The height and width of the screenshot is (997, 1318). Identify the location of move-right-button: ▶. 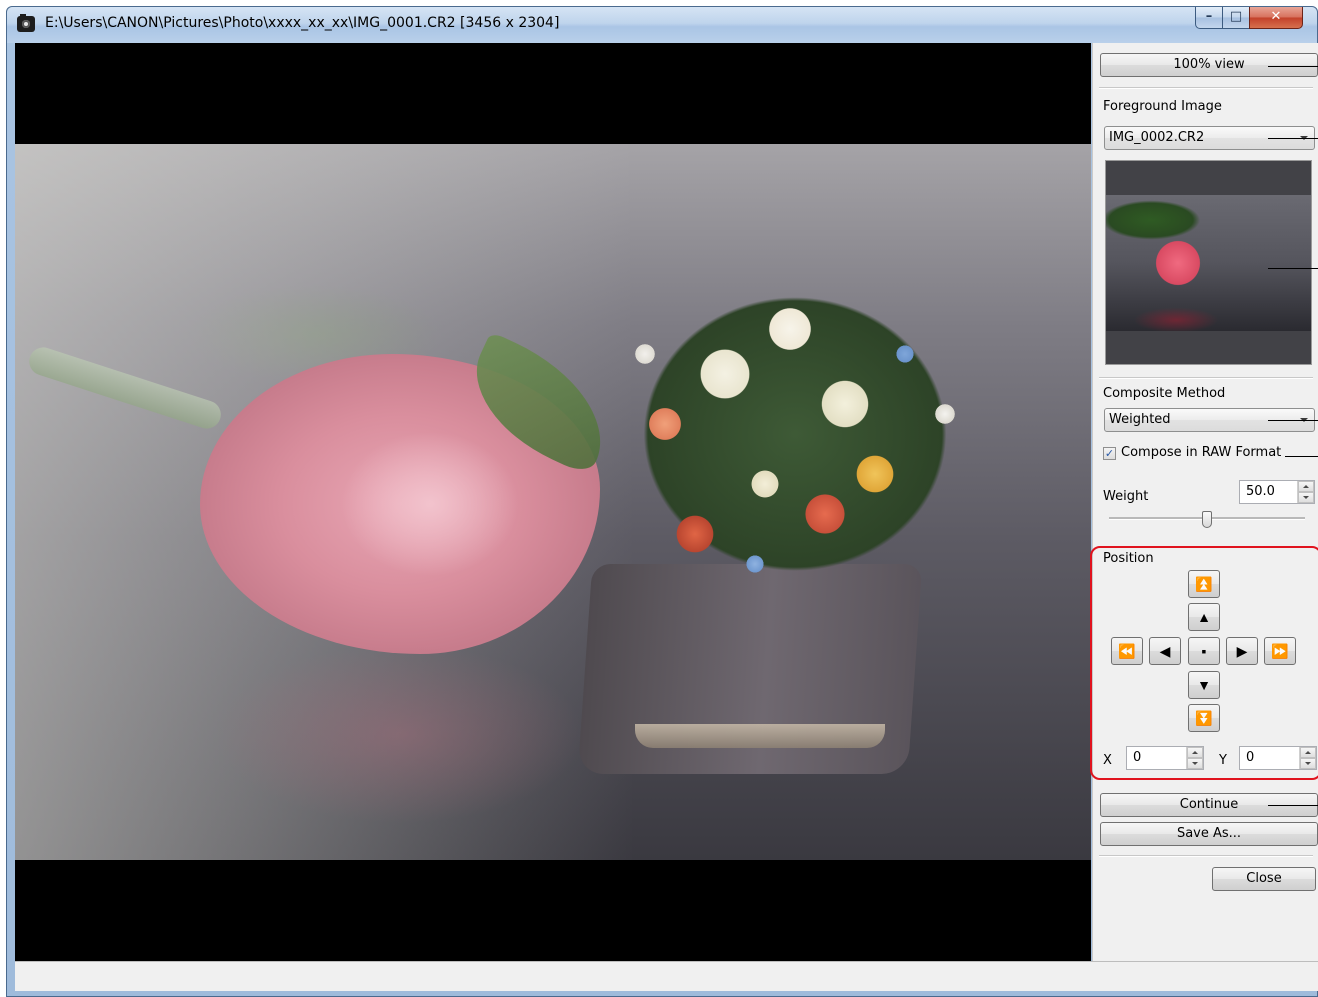
(1242, 651).